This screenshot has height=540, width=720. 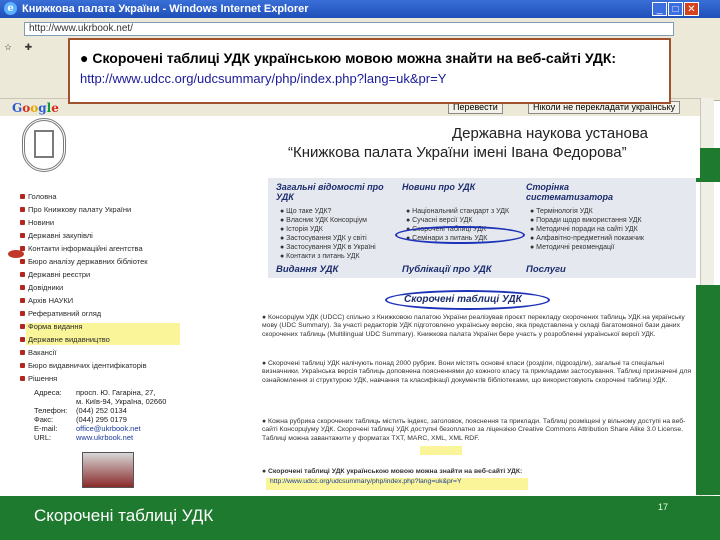 I want to click on menu-col3-title: Сторінка систематизатора, so click(x=591, y=192).